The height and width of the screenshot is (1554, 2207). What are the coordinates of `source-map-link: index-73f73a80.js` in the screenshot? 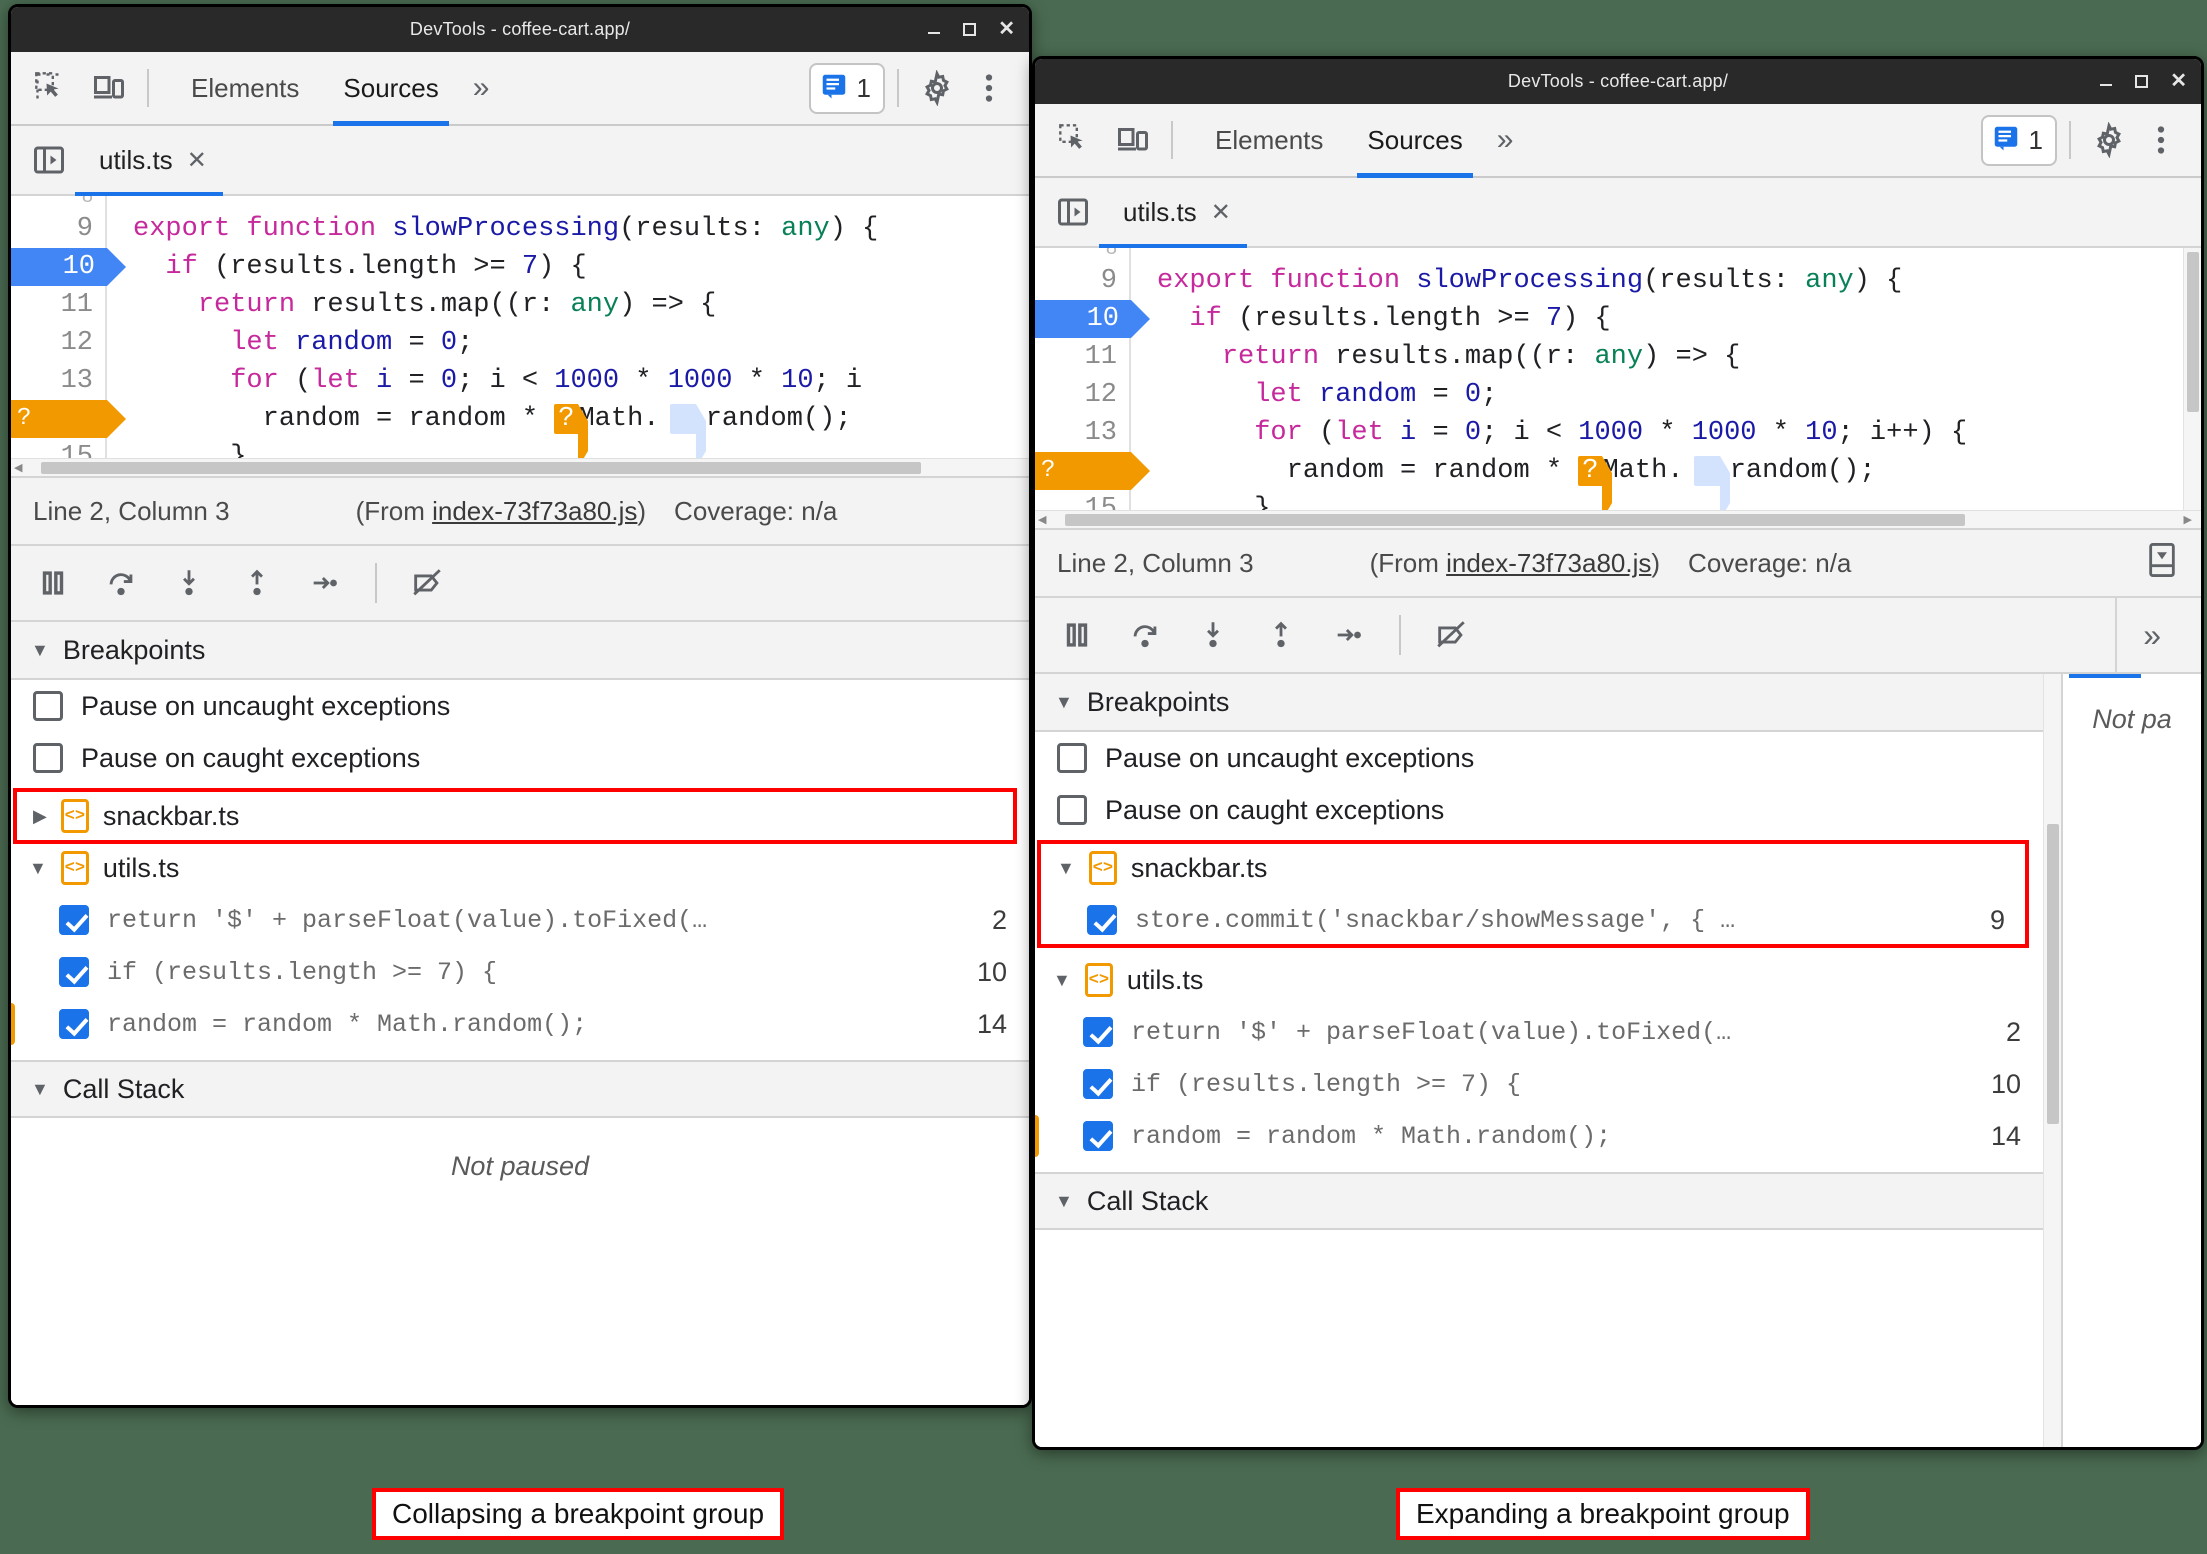 It's located at (534, 511).